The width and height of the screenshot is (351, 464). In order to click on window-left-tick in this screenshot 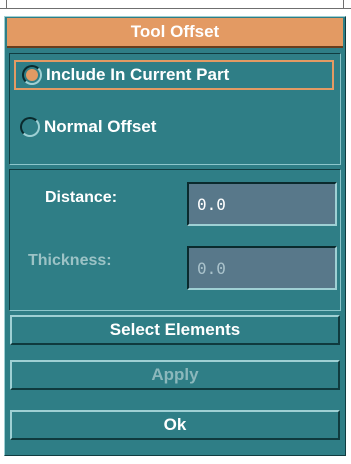, I will do `click(6, 4)`.